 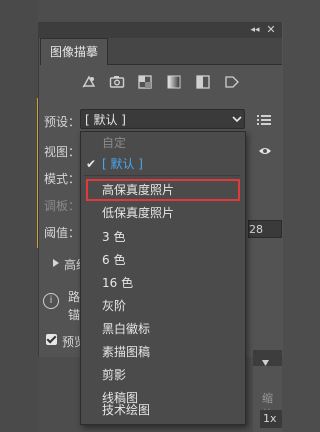 I want to click on view-label: 视图：, so click(x=62, y=152).